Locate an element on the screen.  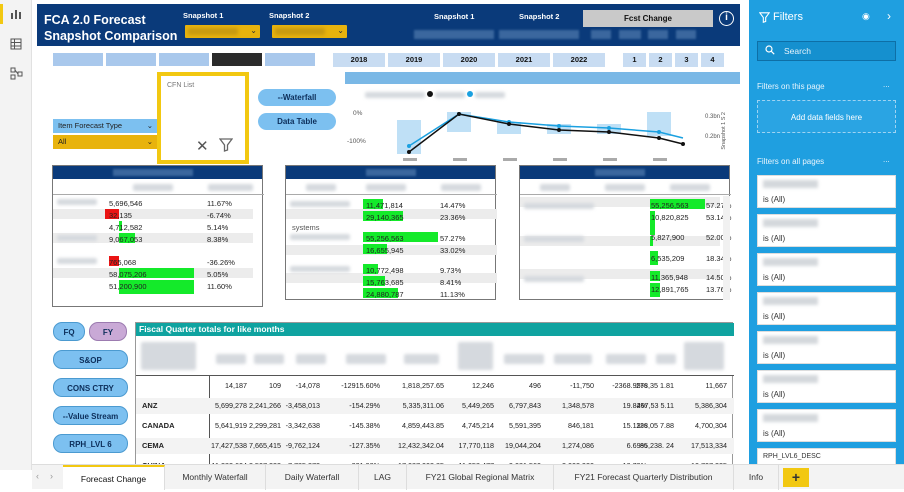
card-header is located at coordinates (157, 172).